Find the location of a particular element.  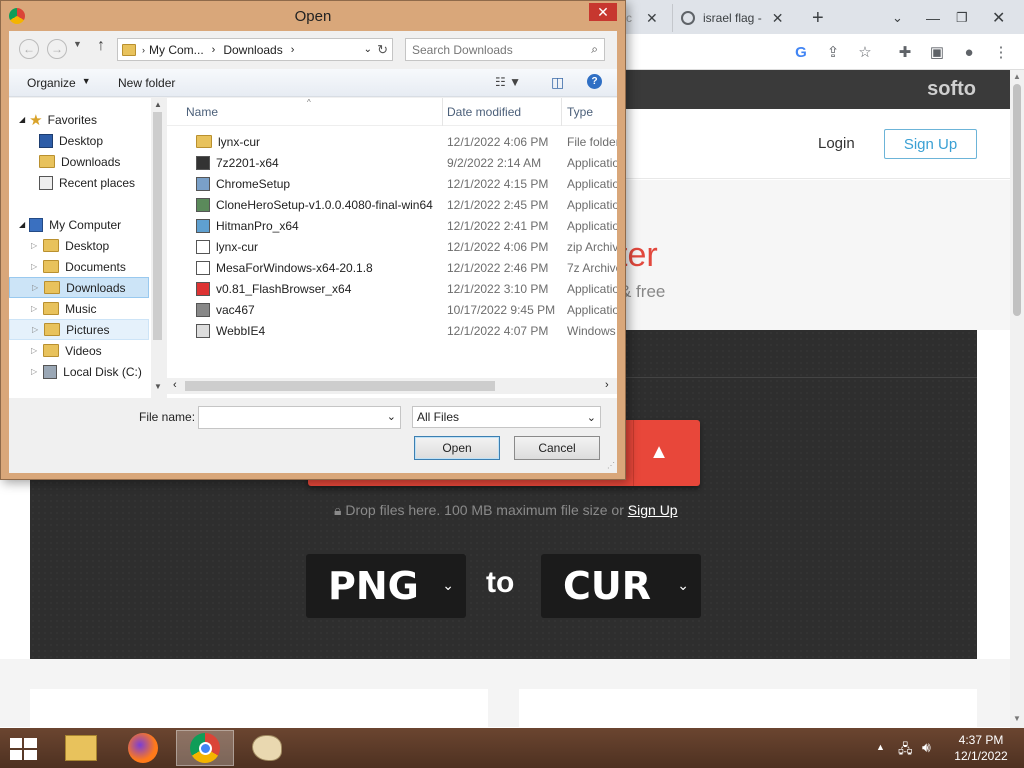

minimize-icon: — is located at coordinates (933, 18).